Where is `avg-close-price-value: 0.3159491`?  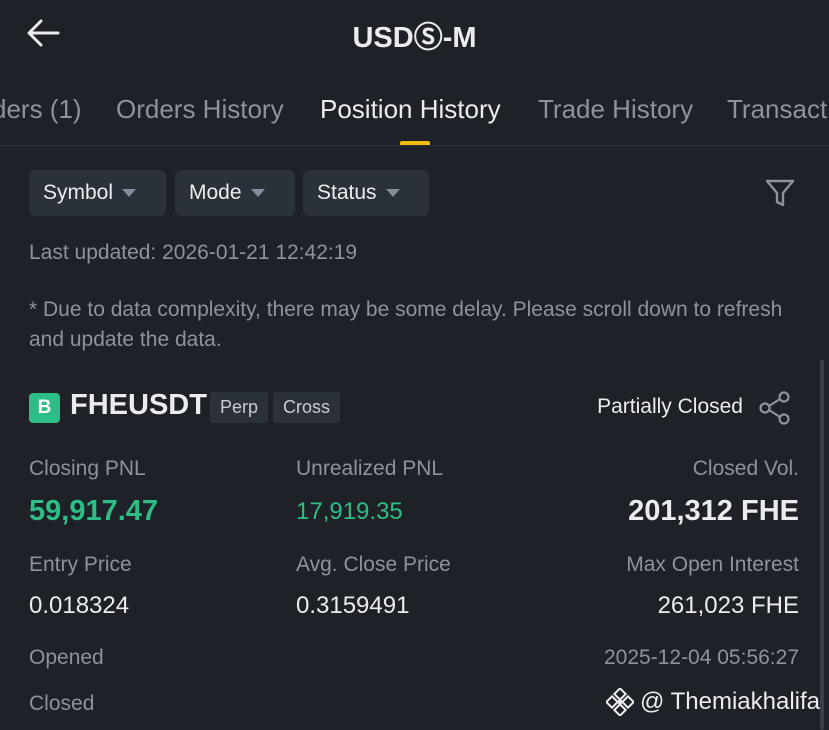
avg-close-price-value: 0.3159491 is located at coordinates (353, 605).